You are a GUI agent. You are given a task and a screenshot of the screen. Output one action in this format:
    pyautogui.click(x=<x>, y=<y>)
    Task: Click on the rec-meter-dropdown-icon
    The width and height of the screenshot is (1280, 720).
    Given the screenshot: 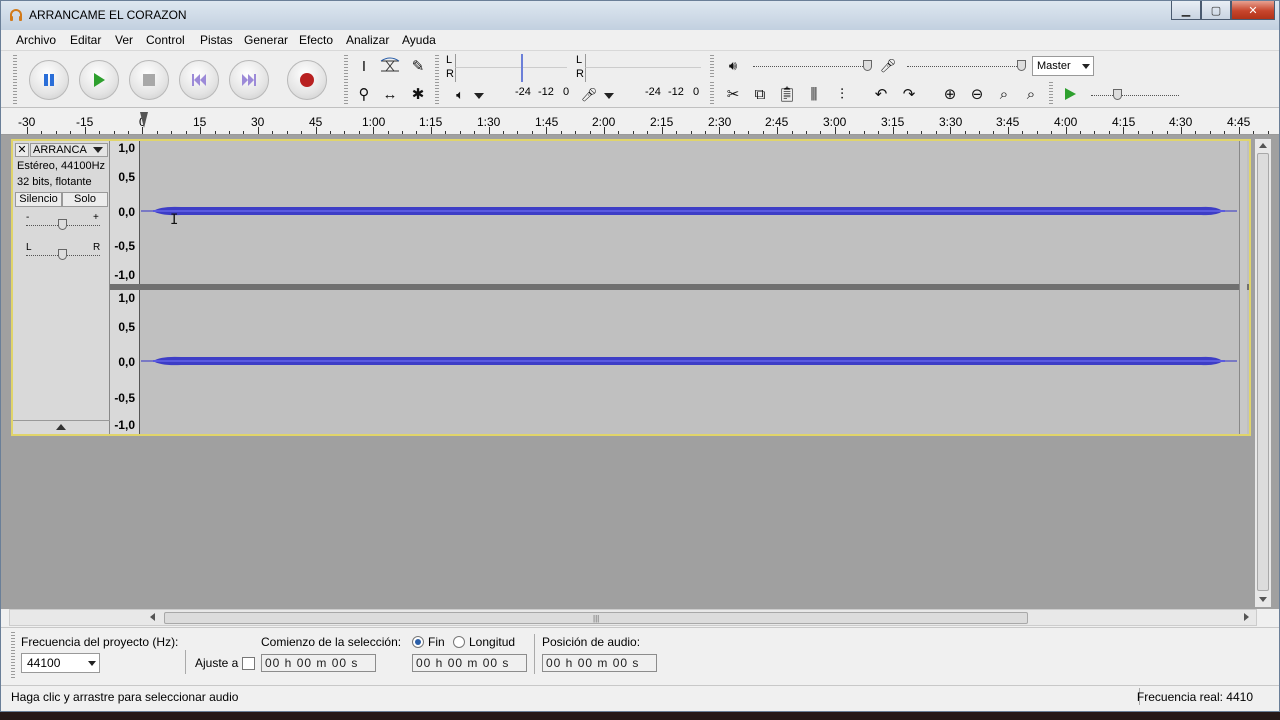 What is the action you would take?
    pyautogui.click(x=609, y=96)
    